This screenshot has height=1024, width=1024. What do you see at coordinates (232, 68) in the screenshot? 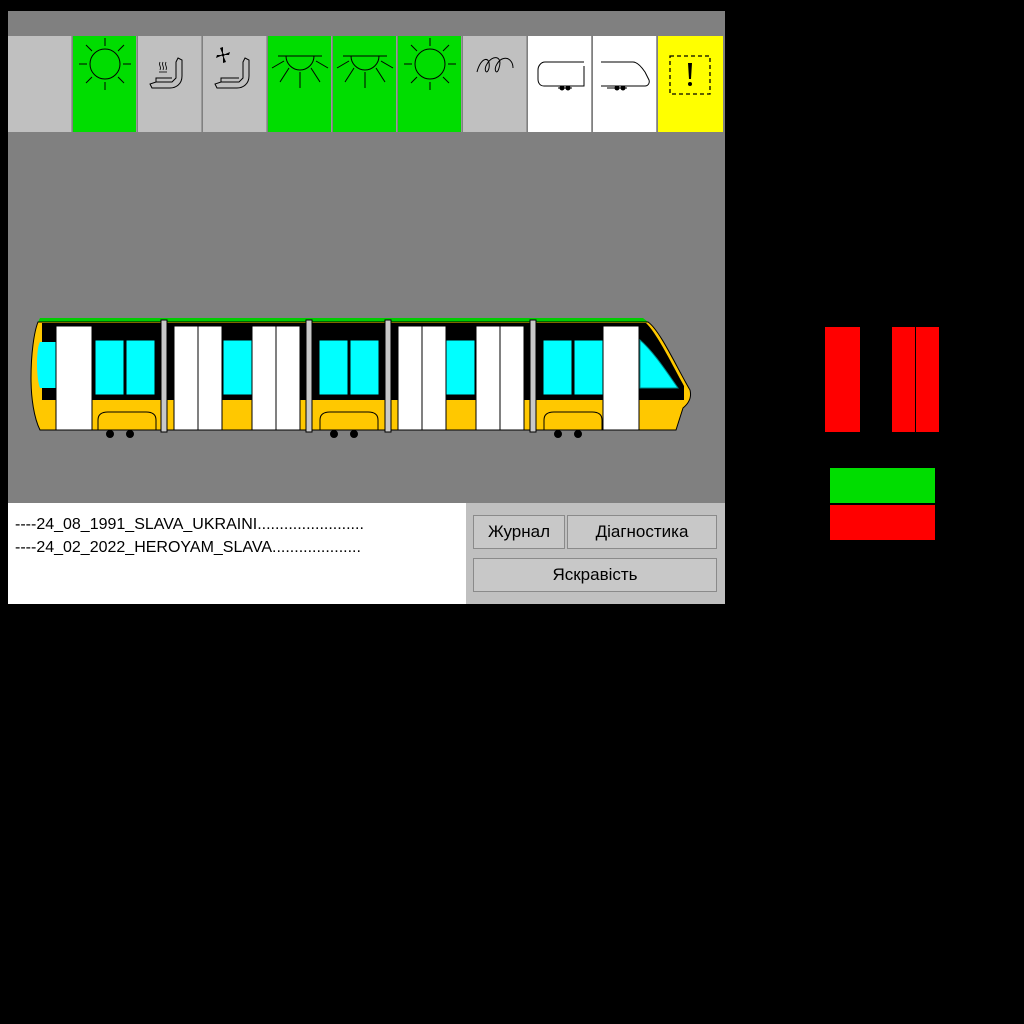
I see `ventilated-seat-icon` at bounding box center [232, 68].